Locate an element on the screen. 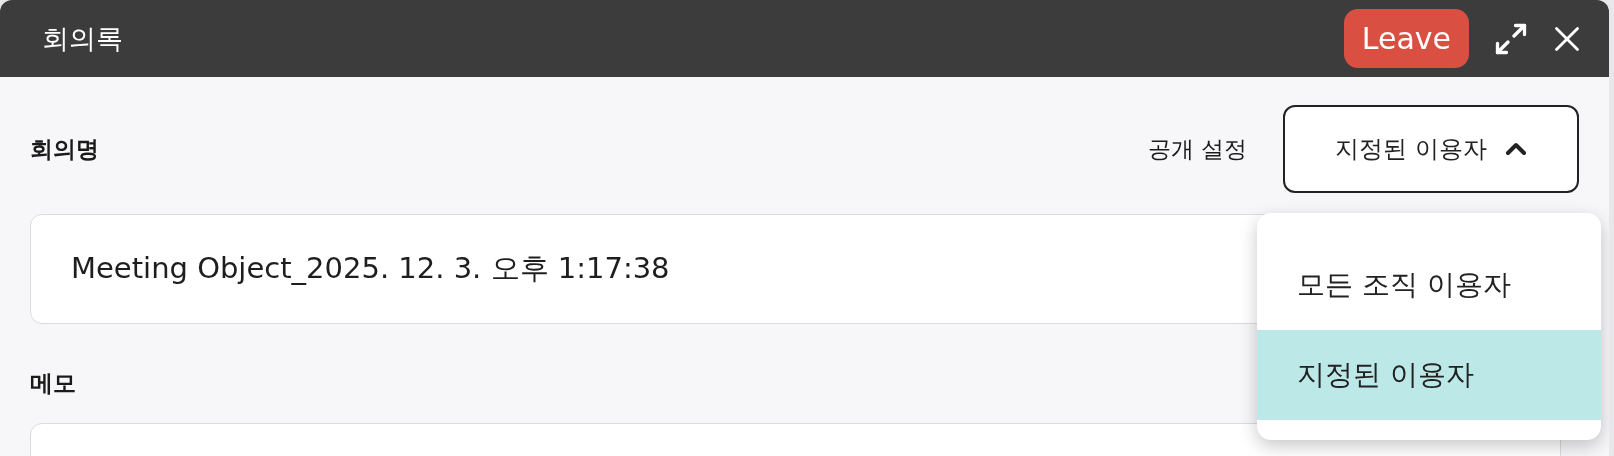  dropdown-option: 모든 조직 이용자 is located at coordinates (1429, 285).